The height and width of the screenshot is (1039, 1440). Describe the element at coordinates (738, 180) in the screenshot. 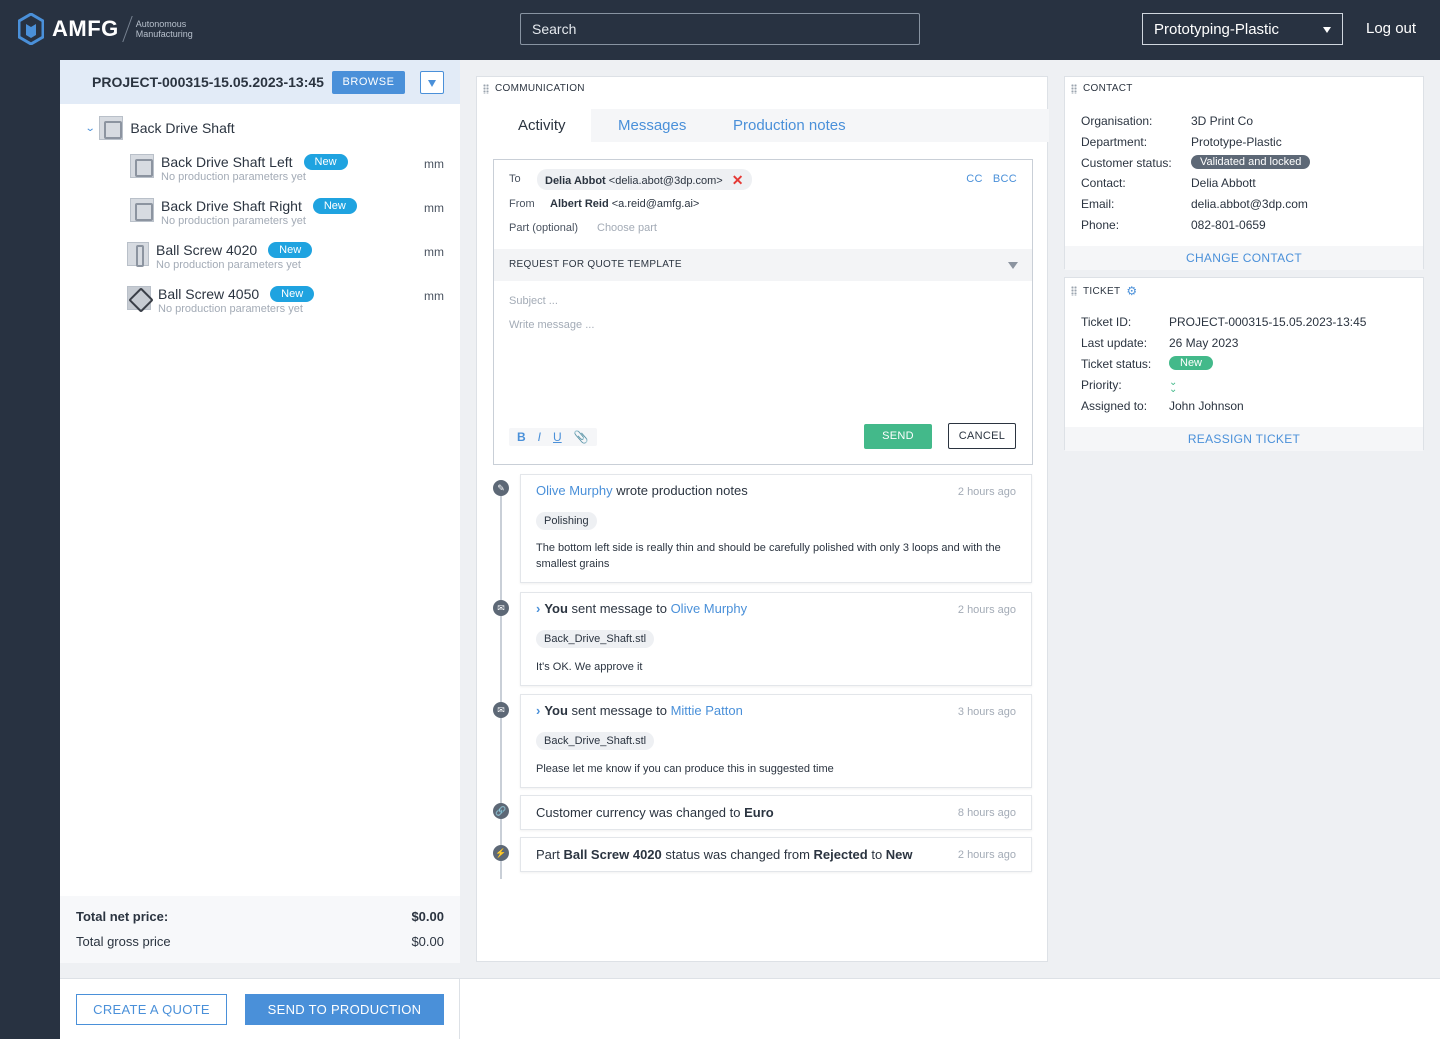

I see `close-icon: ✕` at that location.